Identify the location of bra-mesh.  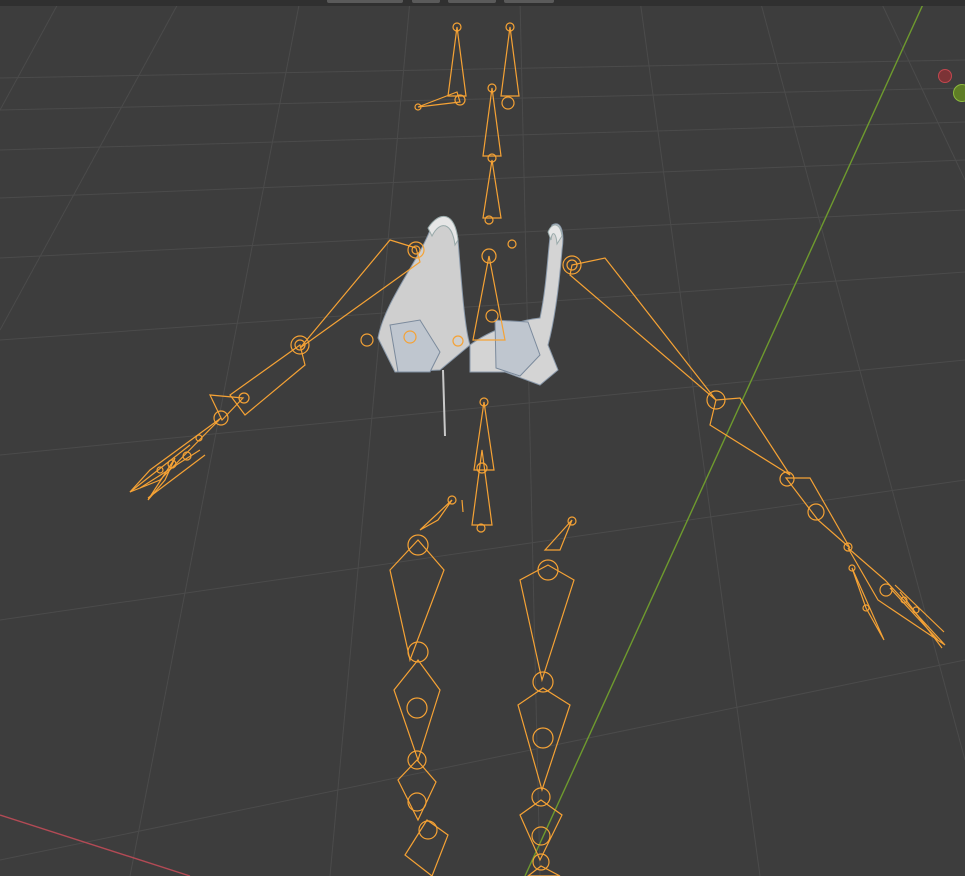
(470, 326).